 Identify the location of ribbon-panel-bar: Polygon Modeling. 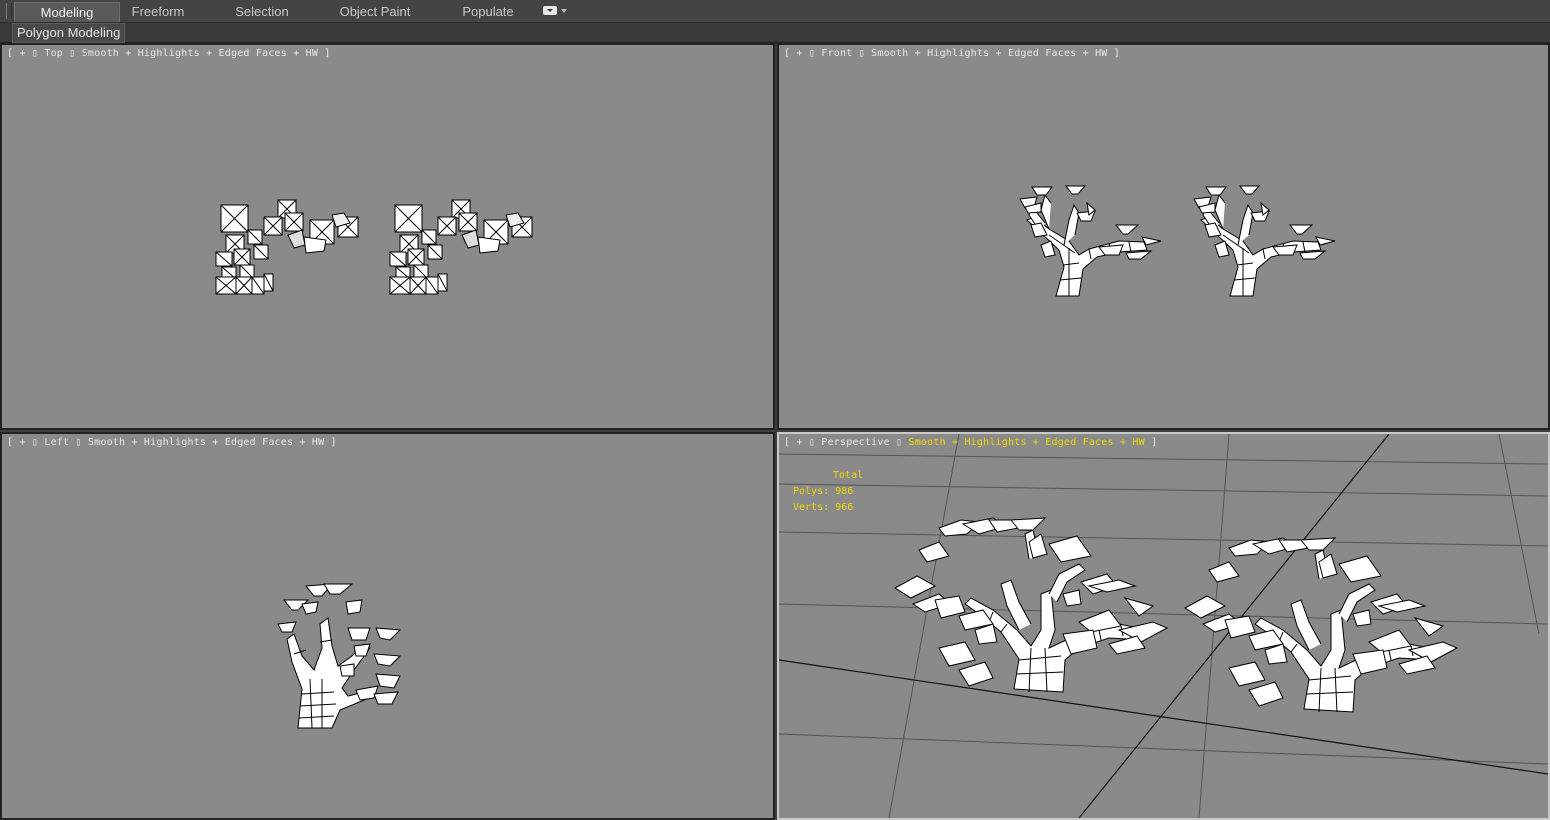
(775, 33).